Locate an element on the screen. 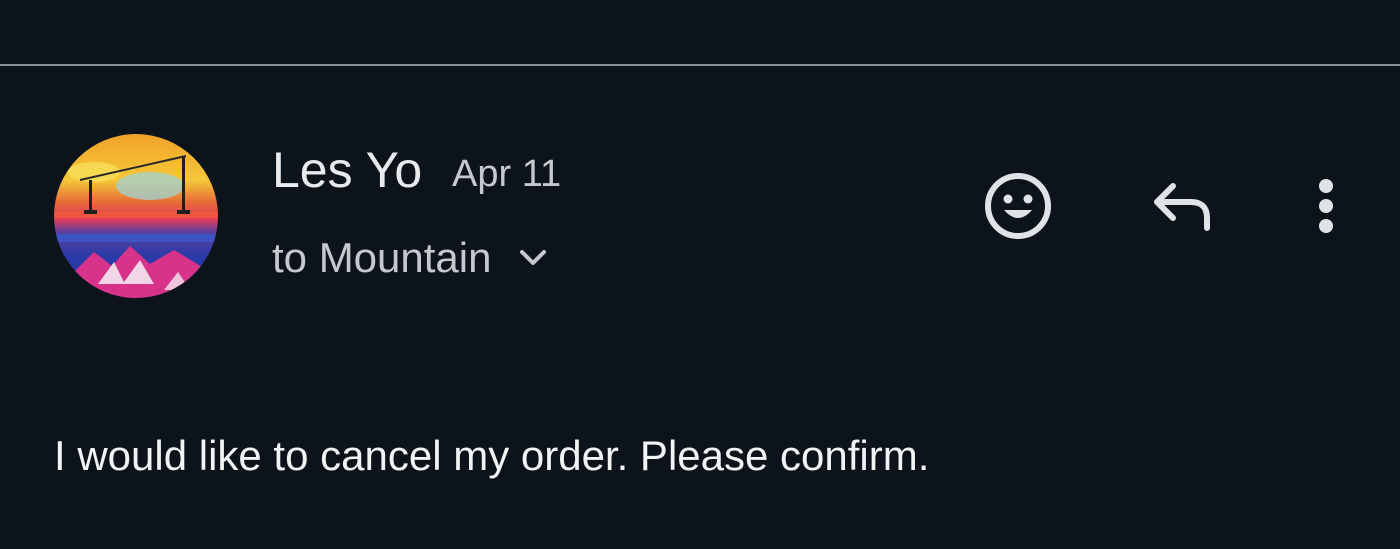  more-vert-icon is located at coordinates (1326, 206).